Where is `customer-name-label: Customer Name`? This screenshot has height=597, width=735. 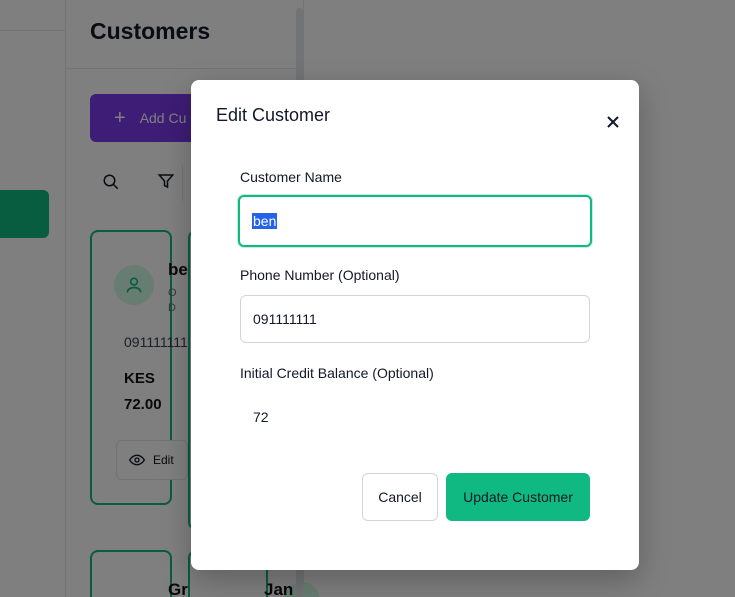
customer-name-label: Customer Name is located at coordinates (291, 177).